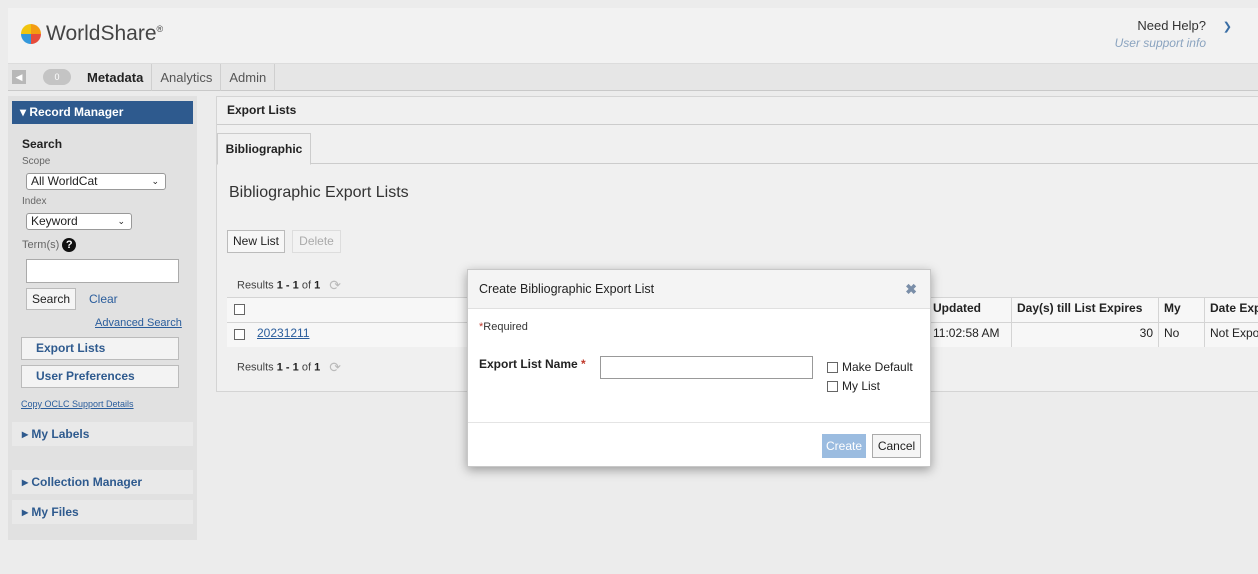 Image resolution: width=1258 pixels, height=574 pixels. I want to click on row-checkbox, so click(239, 334).